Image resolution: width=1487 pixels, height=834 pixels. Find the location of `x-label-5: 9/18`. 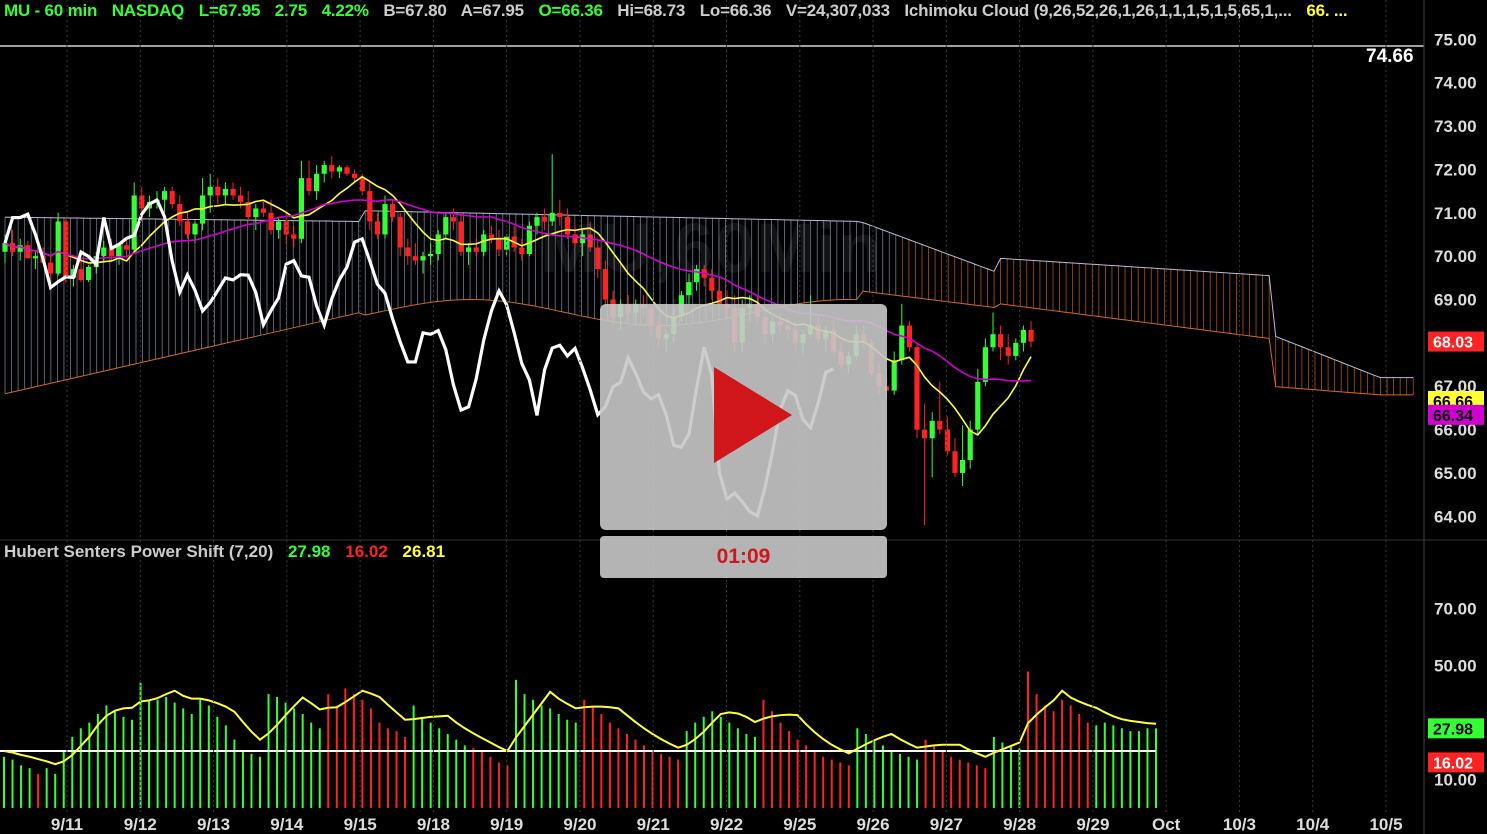

x-label-5: 9/18 is located at coordinates (433, 824).